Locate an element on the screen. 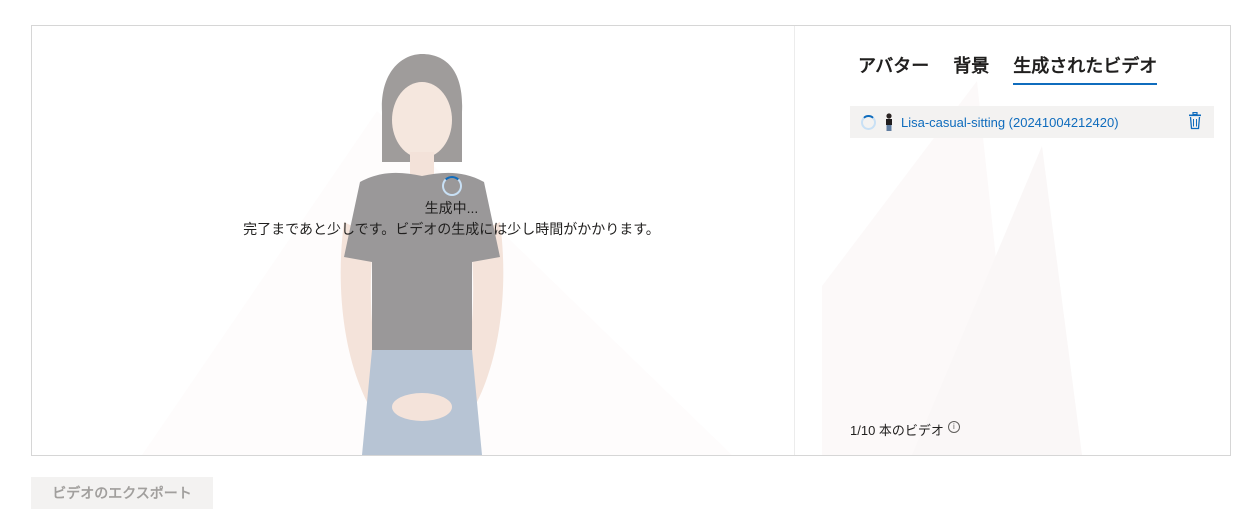  tab-avatar: アバター is located at coordinates (893, 68).